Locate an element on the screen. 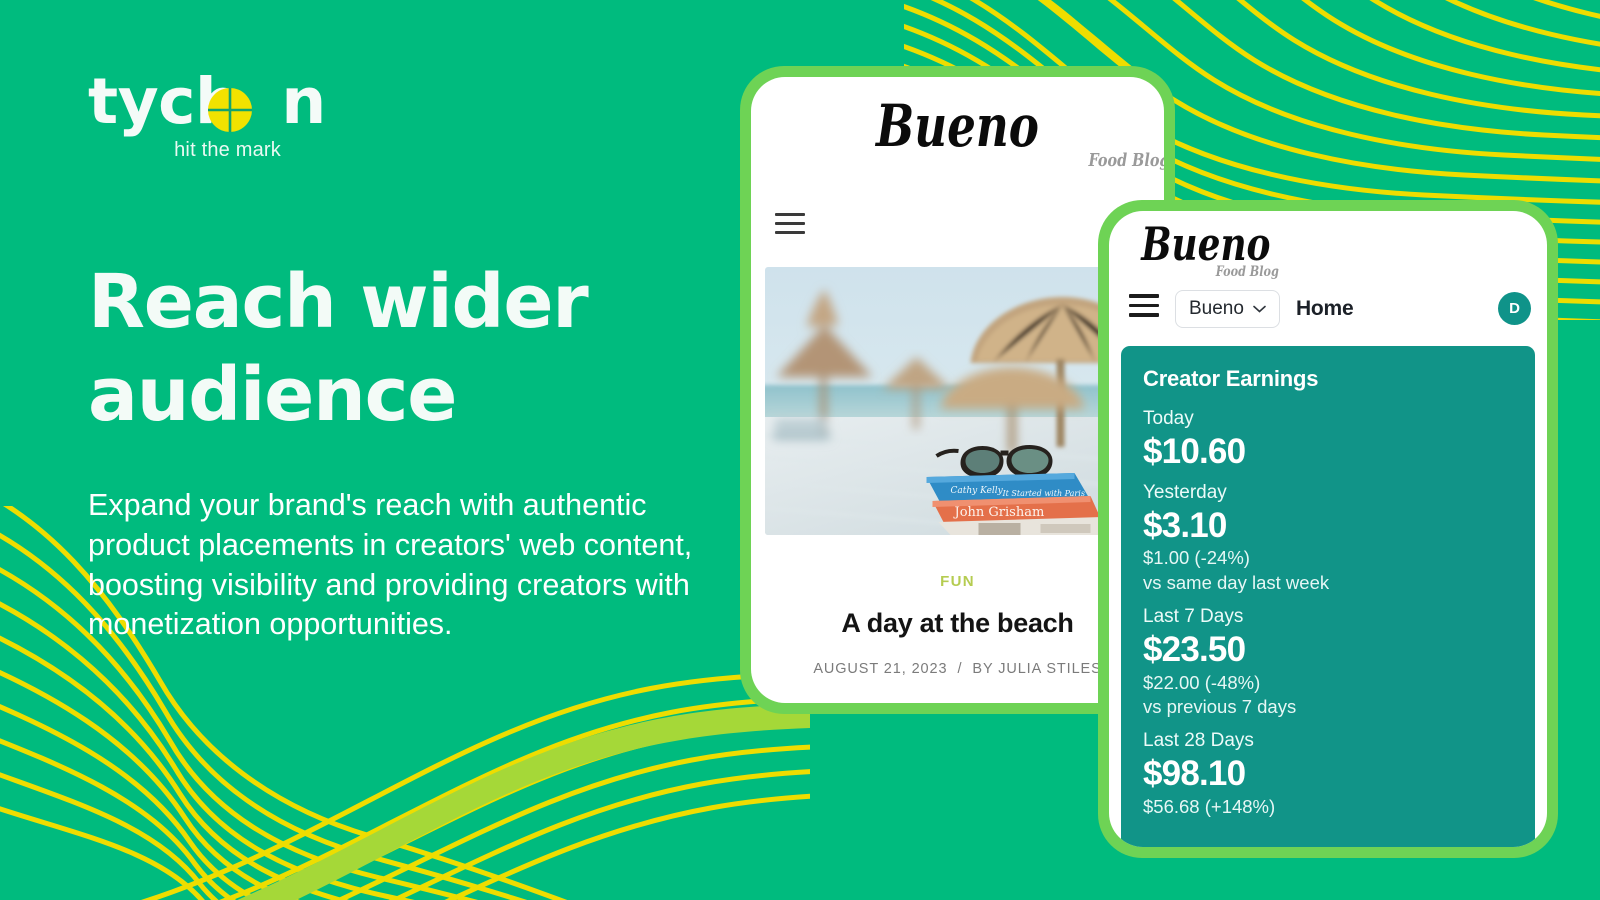 The width and height of the screenshot is (1600, 900). phone1-brand-name: Bueno is located at coordinates (957, 126).